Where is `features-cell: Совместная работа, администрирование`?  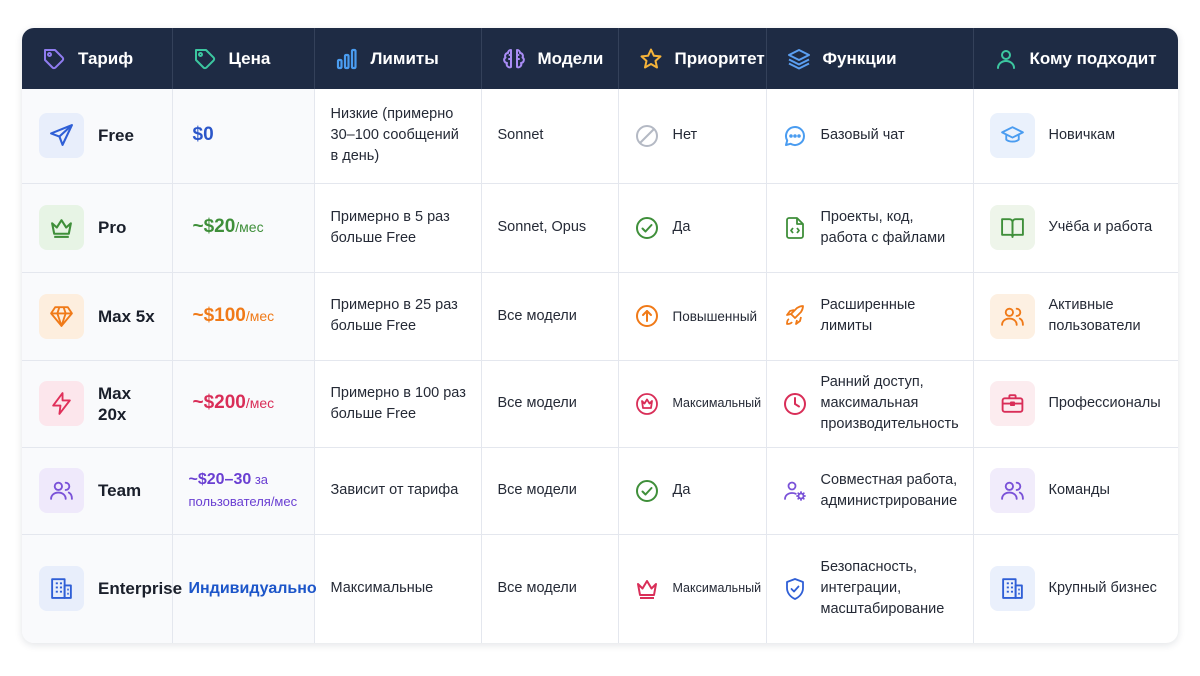
features-cell: Совместная работа, администрирование is located at coordinates (870, 491).